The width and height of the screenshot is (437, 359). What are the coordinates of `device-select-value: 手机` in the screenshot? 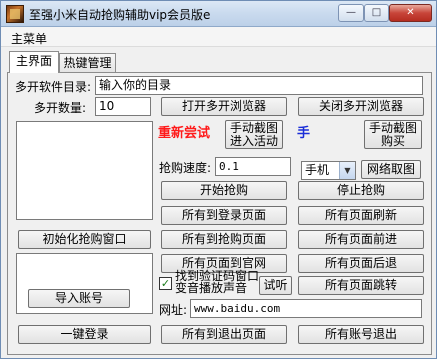 It's located at (317, 170).